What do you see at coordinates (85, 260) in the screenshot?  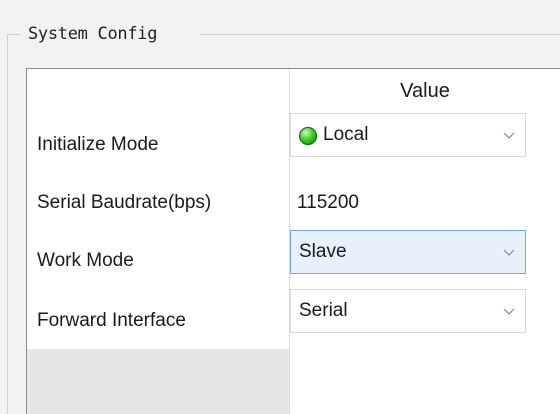 I see `row-label-work-mode: Work Mode` at bounding box center [85, 260].